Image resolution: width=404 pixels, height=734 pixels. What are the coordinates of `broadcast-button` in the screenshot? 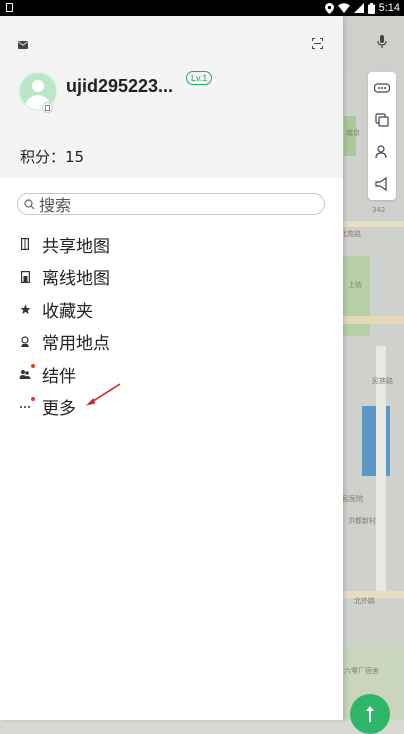 It's located at (382, 184).